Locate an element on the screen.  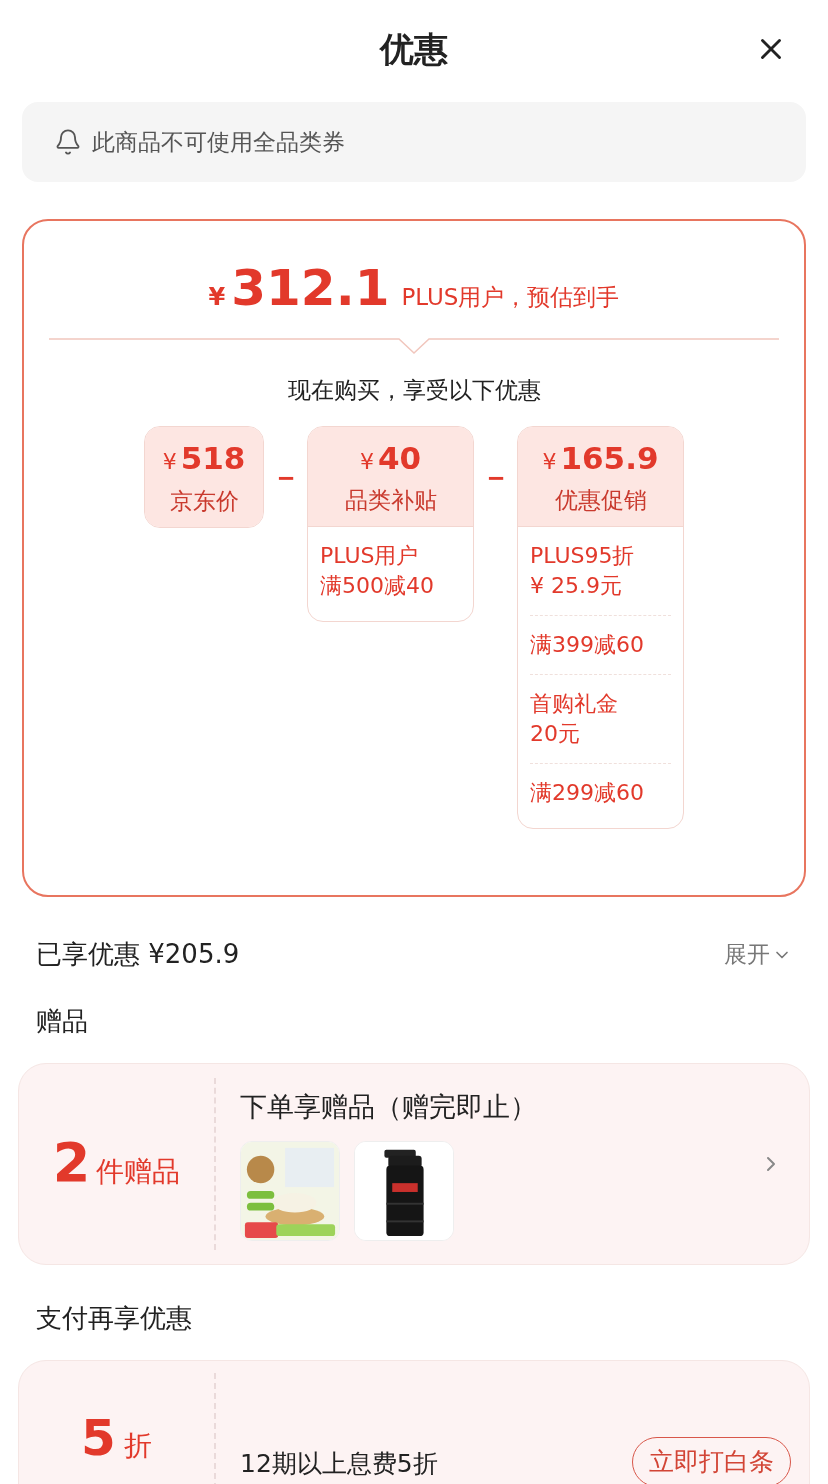
discount-detail: PLUS用户 满500减40 is located at coordinates (377, 570).